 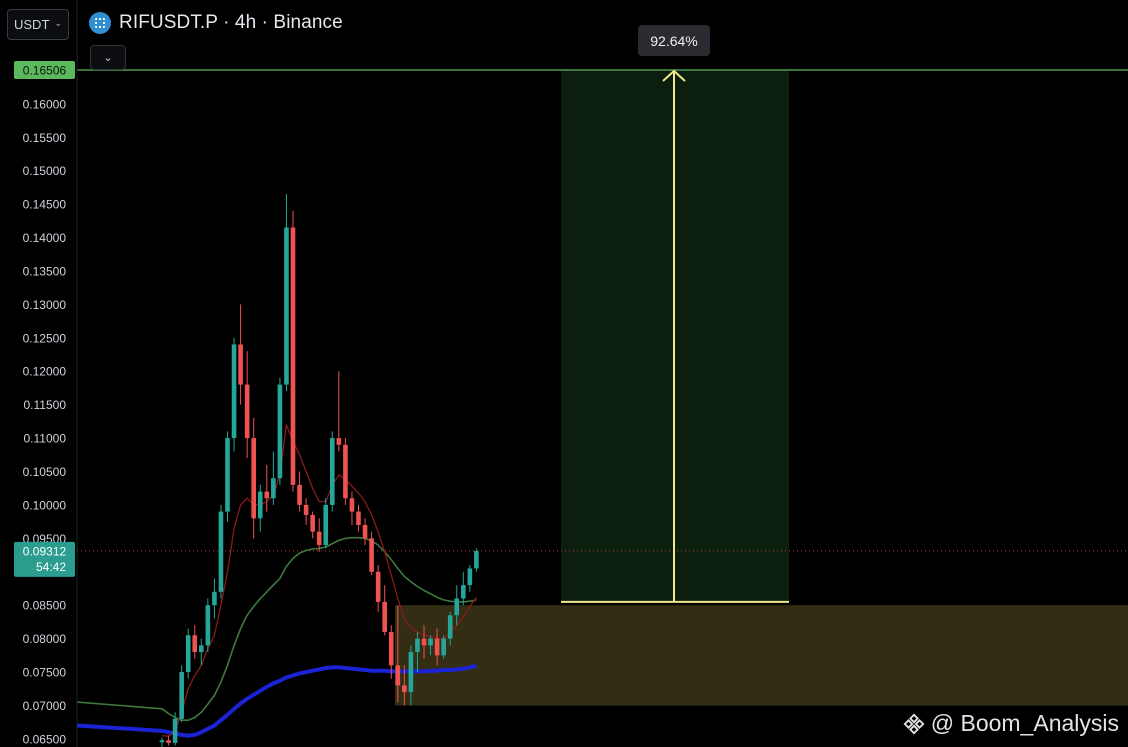 What do you see at coordinates (45, 739) in the screenshot?
I see `y-tick-label: 0.06500` at bounding box center [45, 739].